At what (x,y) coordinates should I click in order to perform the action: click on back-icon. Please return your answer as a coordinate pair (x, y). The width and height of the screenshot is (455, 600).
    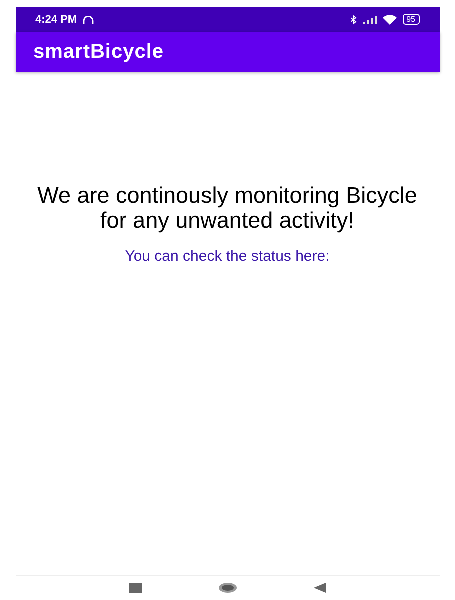
    Looking at the image, I should click on (320, 588).